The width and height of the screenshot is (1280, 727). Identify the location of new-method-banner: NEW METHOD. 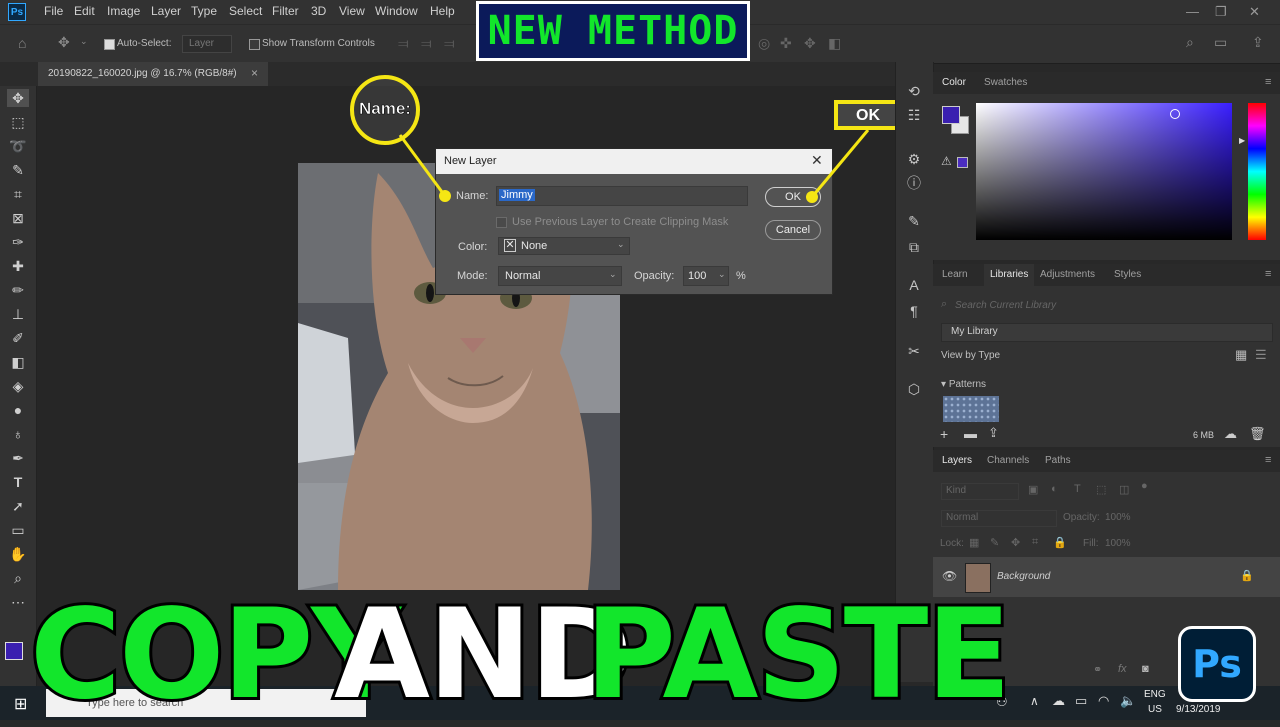
(613, 31).